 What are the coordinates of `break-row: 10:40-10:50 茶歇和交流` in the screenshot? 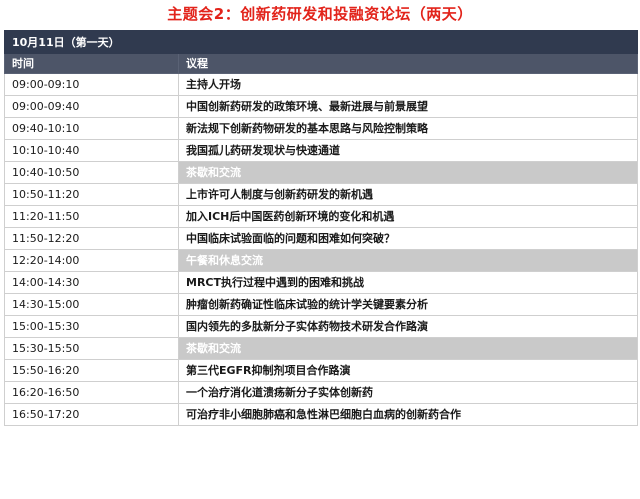 It's located at (321, 172).